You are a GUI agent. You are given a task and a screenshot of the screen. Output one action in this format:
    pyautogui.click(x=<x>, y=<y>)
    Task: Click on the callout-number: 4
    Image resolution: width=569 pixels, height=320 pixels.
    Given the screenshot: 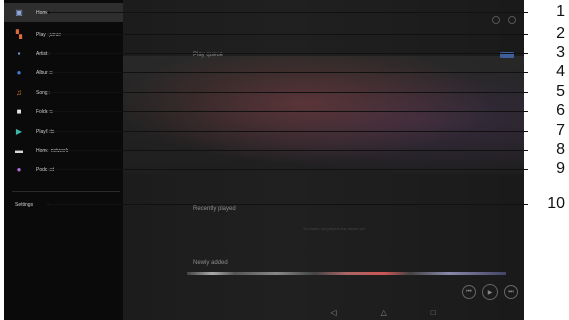 What is the action you would take?
    pyautogui.click(x=560, y=71)
    